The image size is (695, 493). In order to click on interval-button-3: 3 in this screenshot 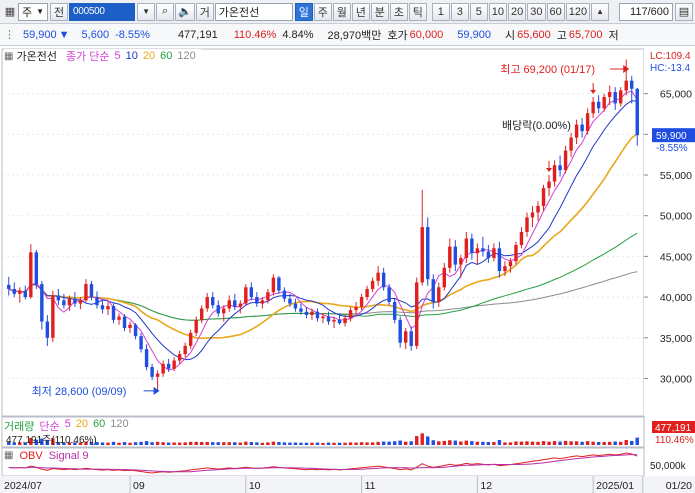, I will do `click(459, 11)`.